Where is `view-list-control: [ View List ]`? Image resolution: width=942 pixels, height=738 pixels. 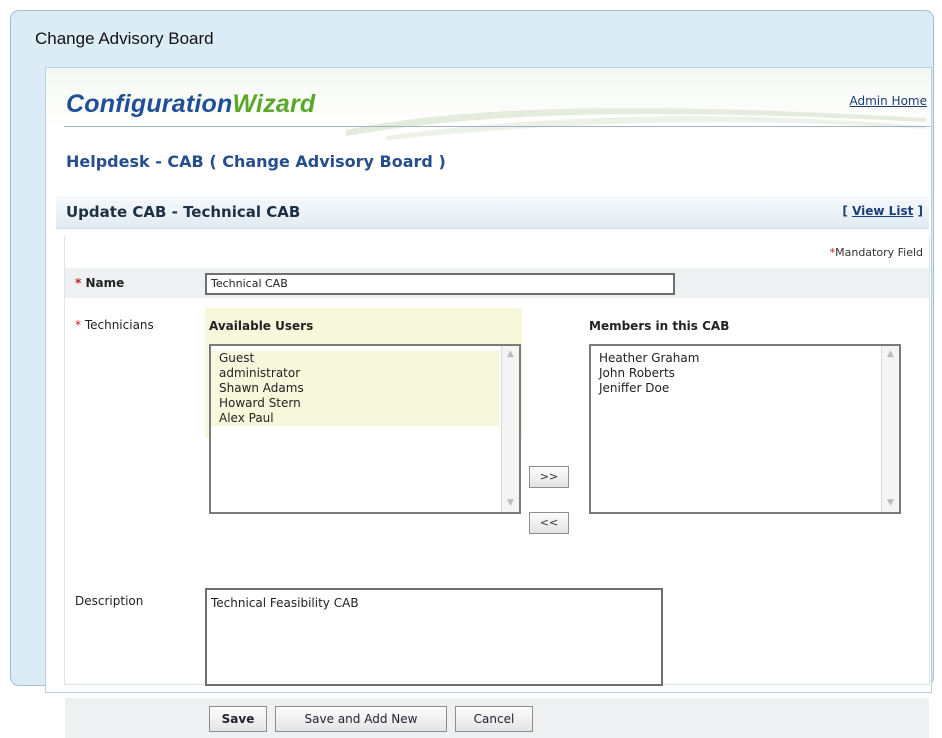
view-list-control: [ View List ] is located at coordinates (882, 211).